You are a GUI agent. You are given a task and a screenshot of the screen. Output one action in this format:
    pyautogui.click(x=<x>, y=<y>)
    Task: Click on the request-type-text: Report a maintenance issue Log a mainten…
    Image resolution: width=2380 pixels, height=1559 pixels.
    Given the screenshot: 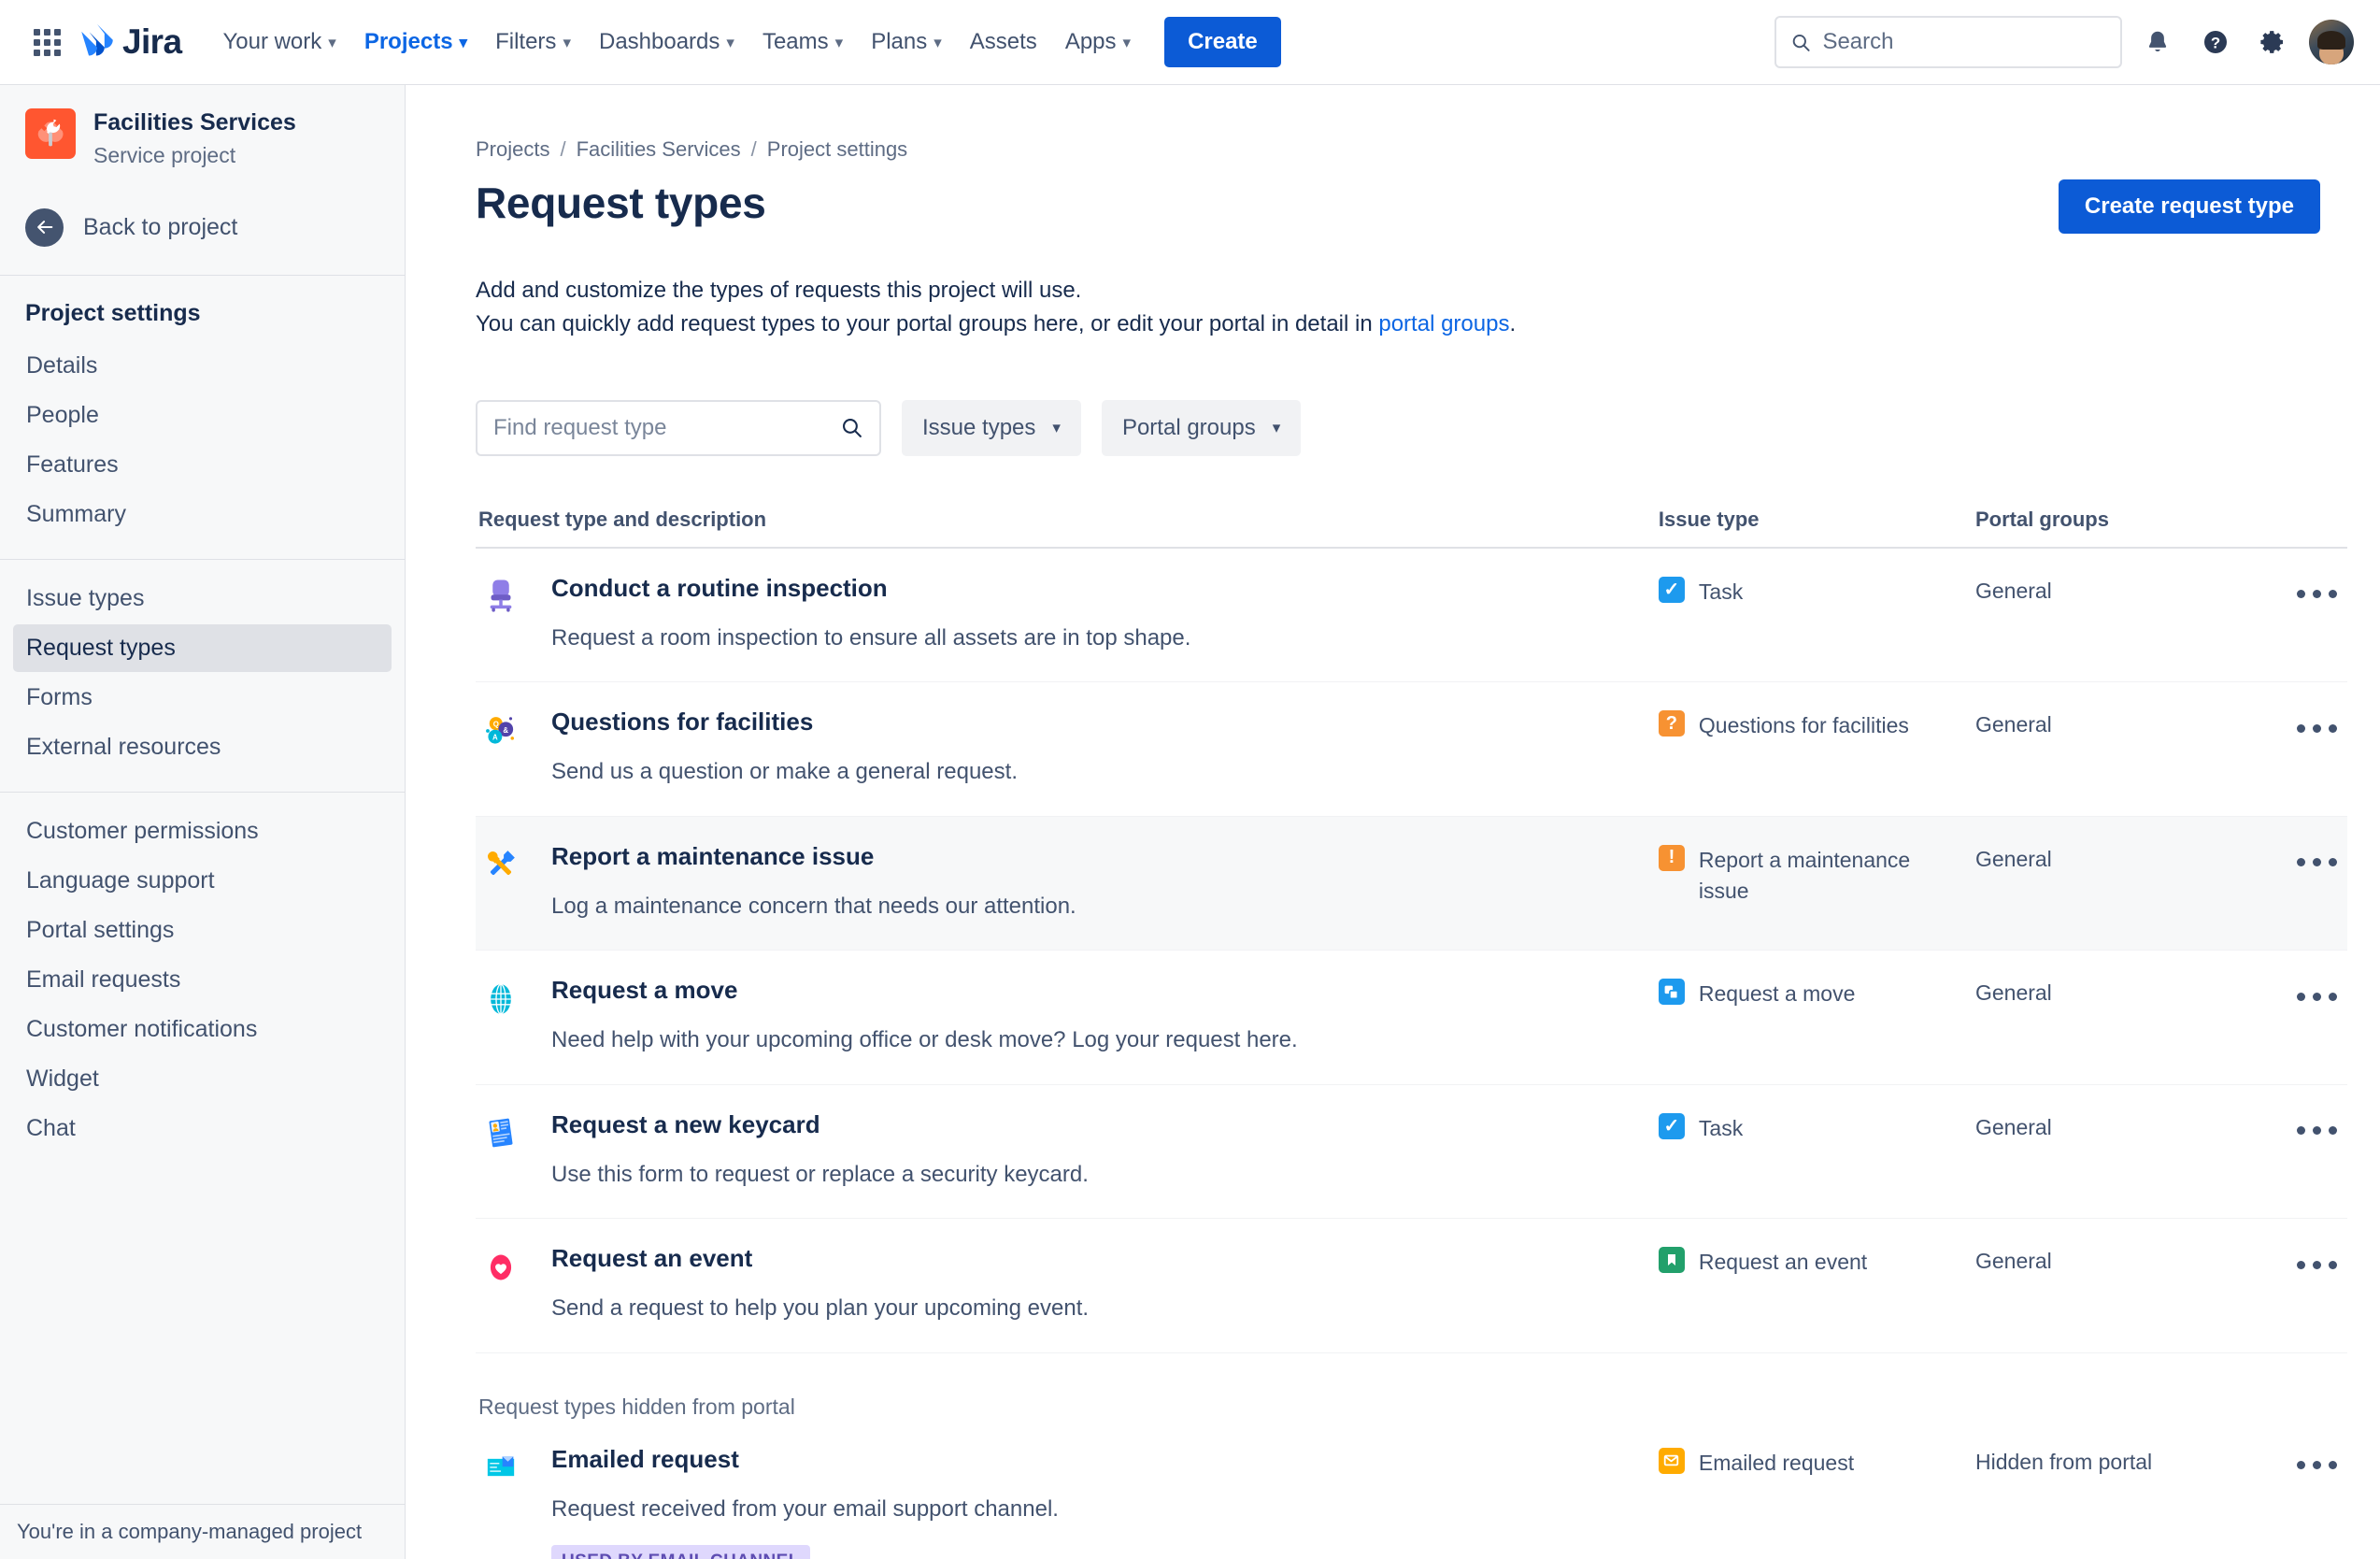 What is the action you would take?
    pyautogui.click(x=813, y=882)
    